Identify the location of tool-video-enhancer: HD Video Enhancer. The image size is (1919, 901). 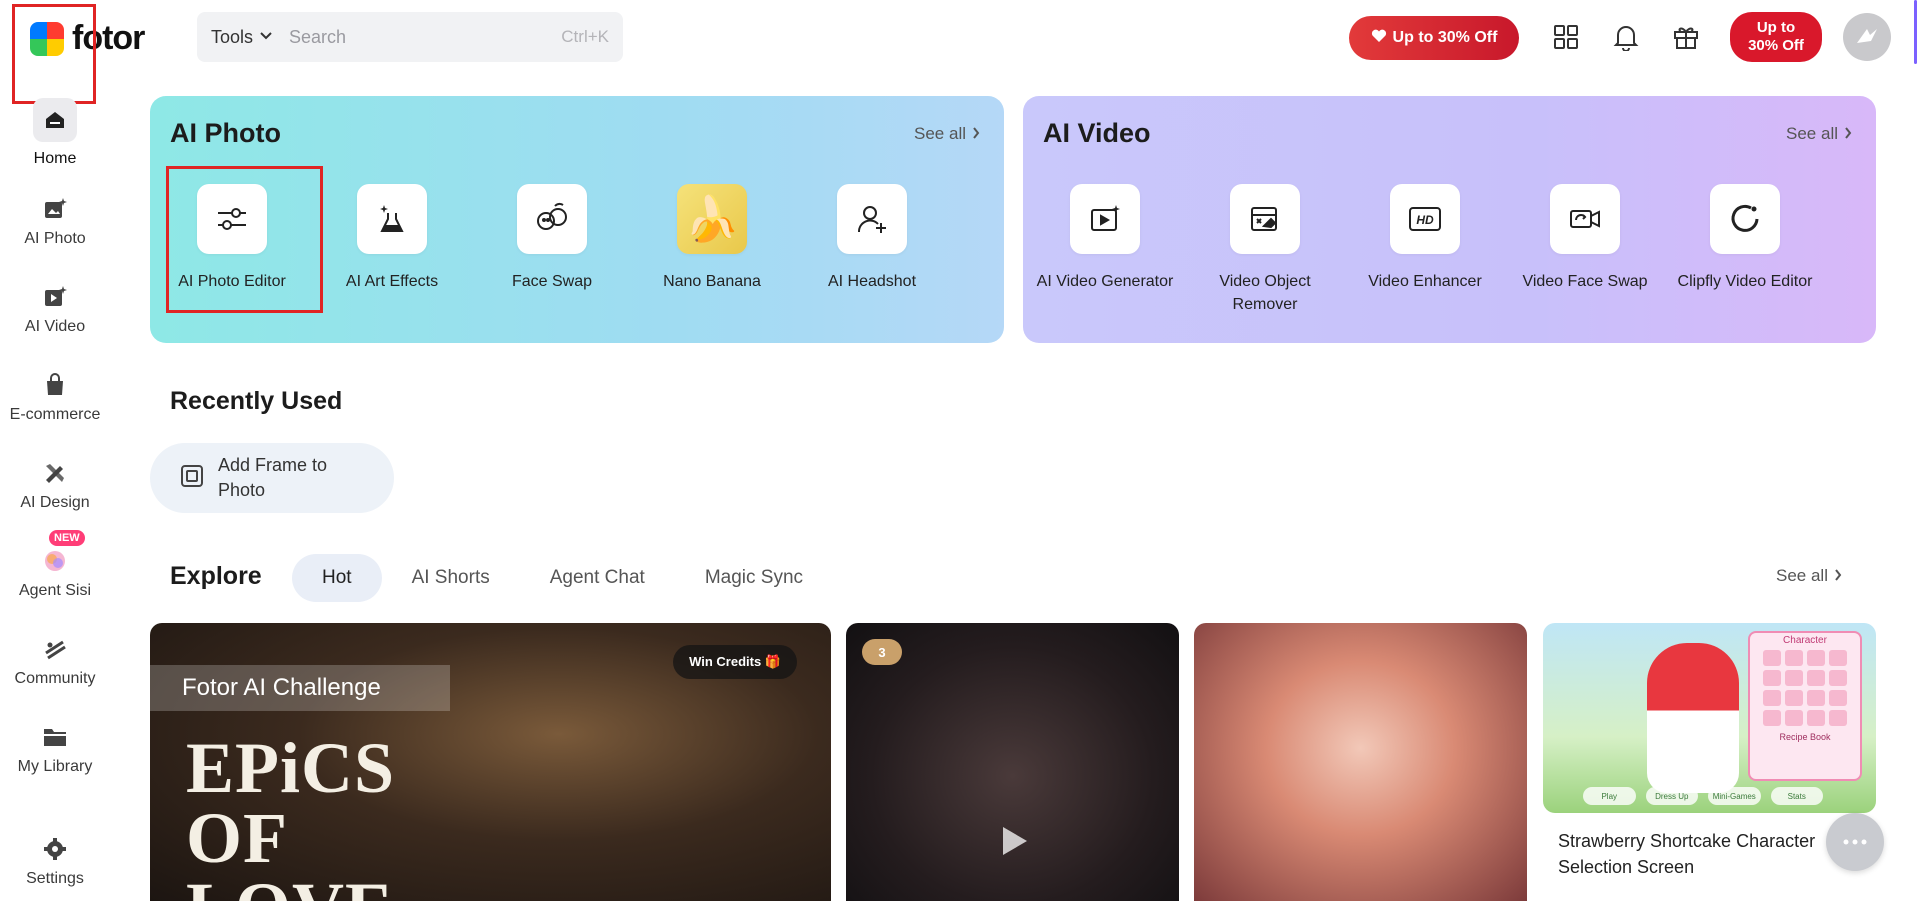
(1425, 250).